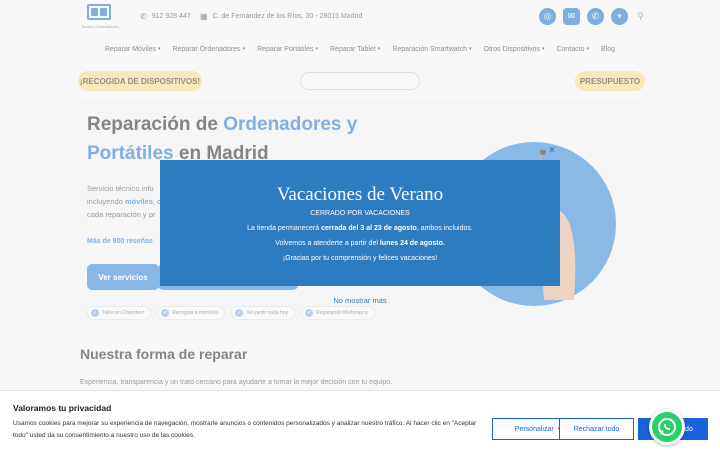 Image resolution: width=720 pixels, height=450 pixels. What do you see at coordinates (62, 408) in the screenshot?
I see `cookie-title: Valoramos tu privacidad` at bounding box center [62, 408].